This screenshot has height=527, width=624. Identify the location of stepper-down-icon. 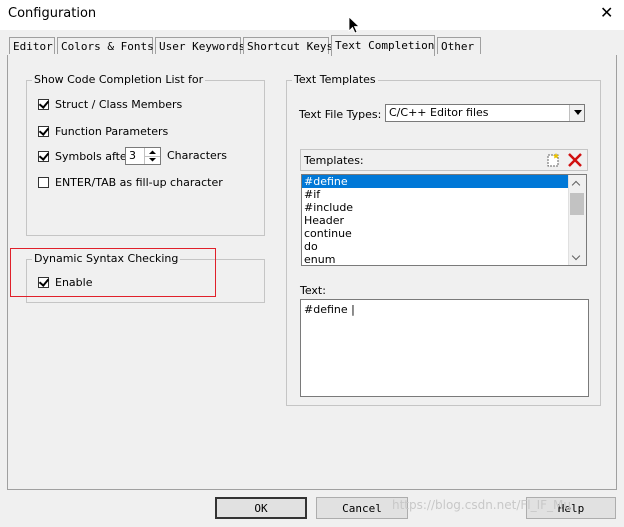
(152, 160).